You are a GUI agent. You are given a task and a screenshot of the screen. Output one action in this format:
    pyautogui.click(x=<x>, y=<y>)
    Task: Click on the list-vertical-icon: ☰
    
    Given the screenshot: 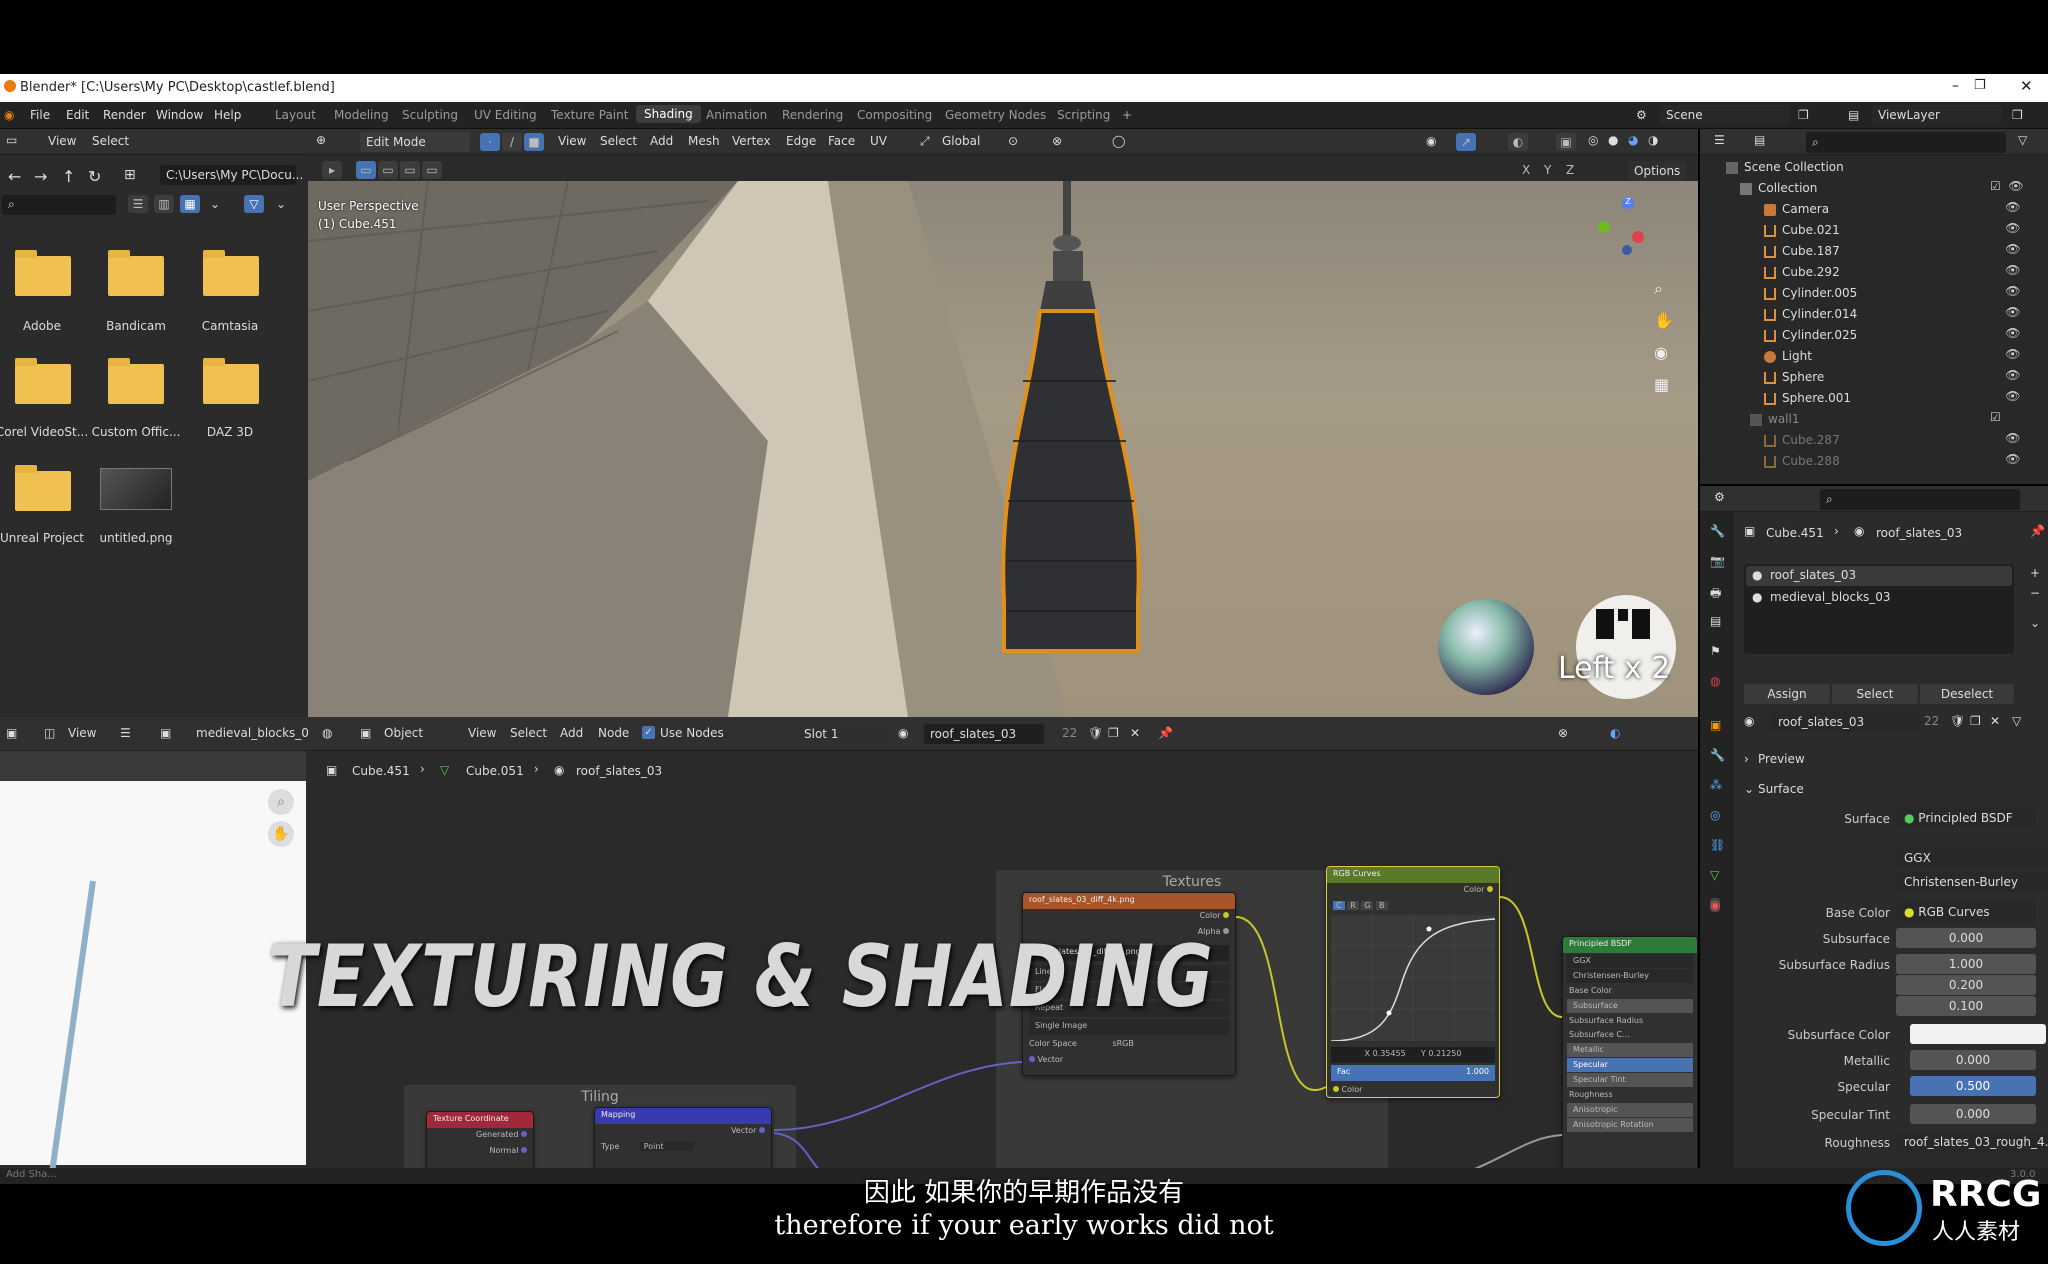 What is the action you would take?
    pyautogui.click(x=138, y=204)
    